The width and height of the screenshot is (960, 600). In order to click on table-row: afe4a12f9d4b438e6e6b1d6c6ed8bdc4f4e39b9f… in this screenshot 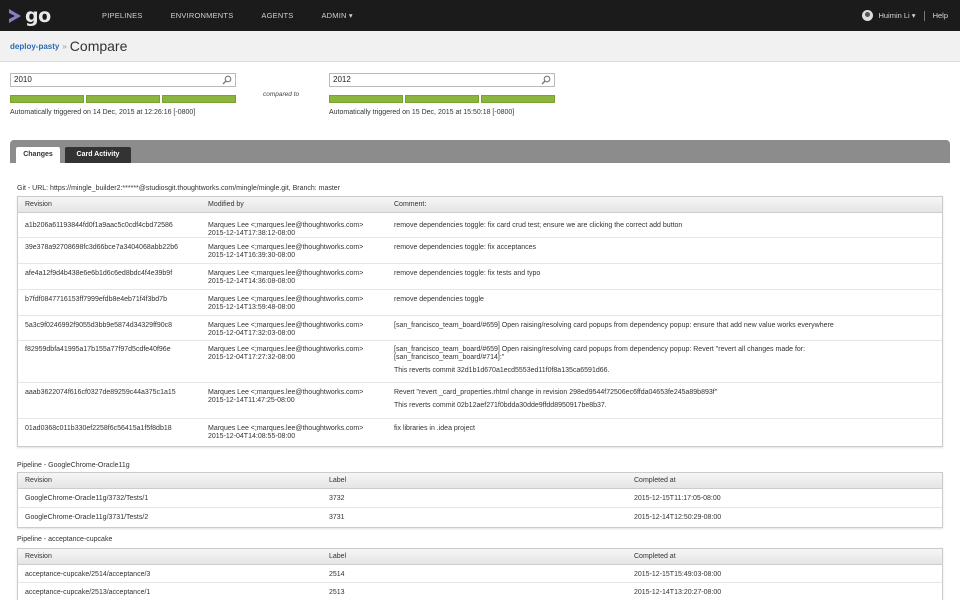, I will do `click(480, 277)`.